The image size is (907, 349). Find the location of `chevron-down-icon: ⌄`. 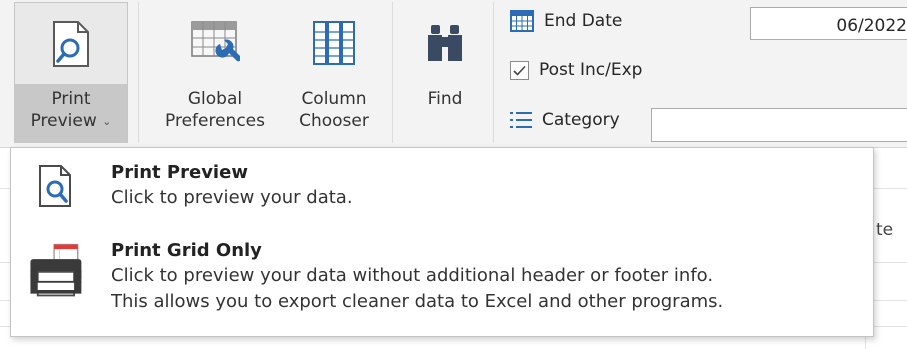

chevron-down-icon: ⌄ is located at coordinates (106, 122).